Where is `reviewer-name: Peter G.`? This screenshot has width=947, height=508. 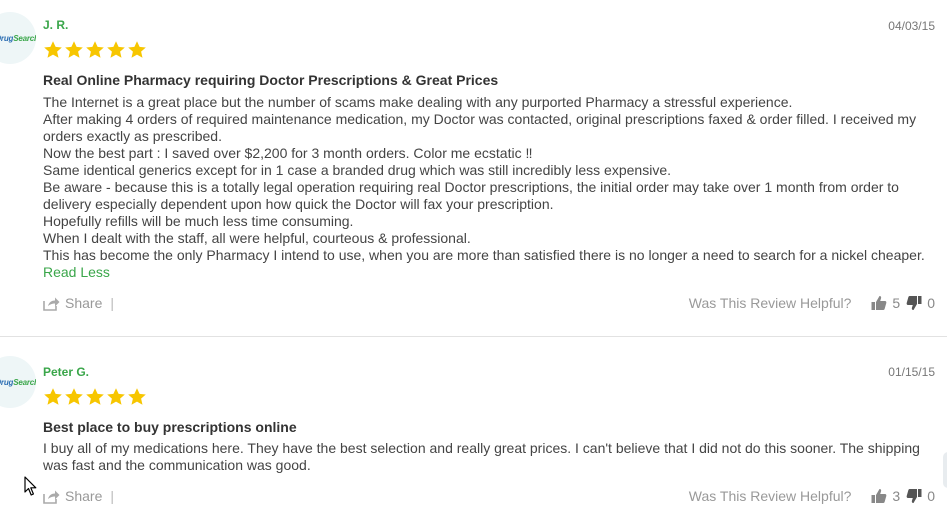
reviewer-name: Peter G. is located at coordinates (66, 372).